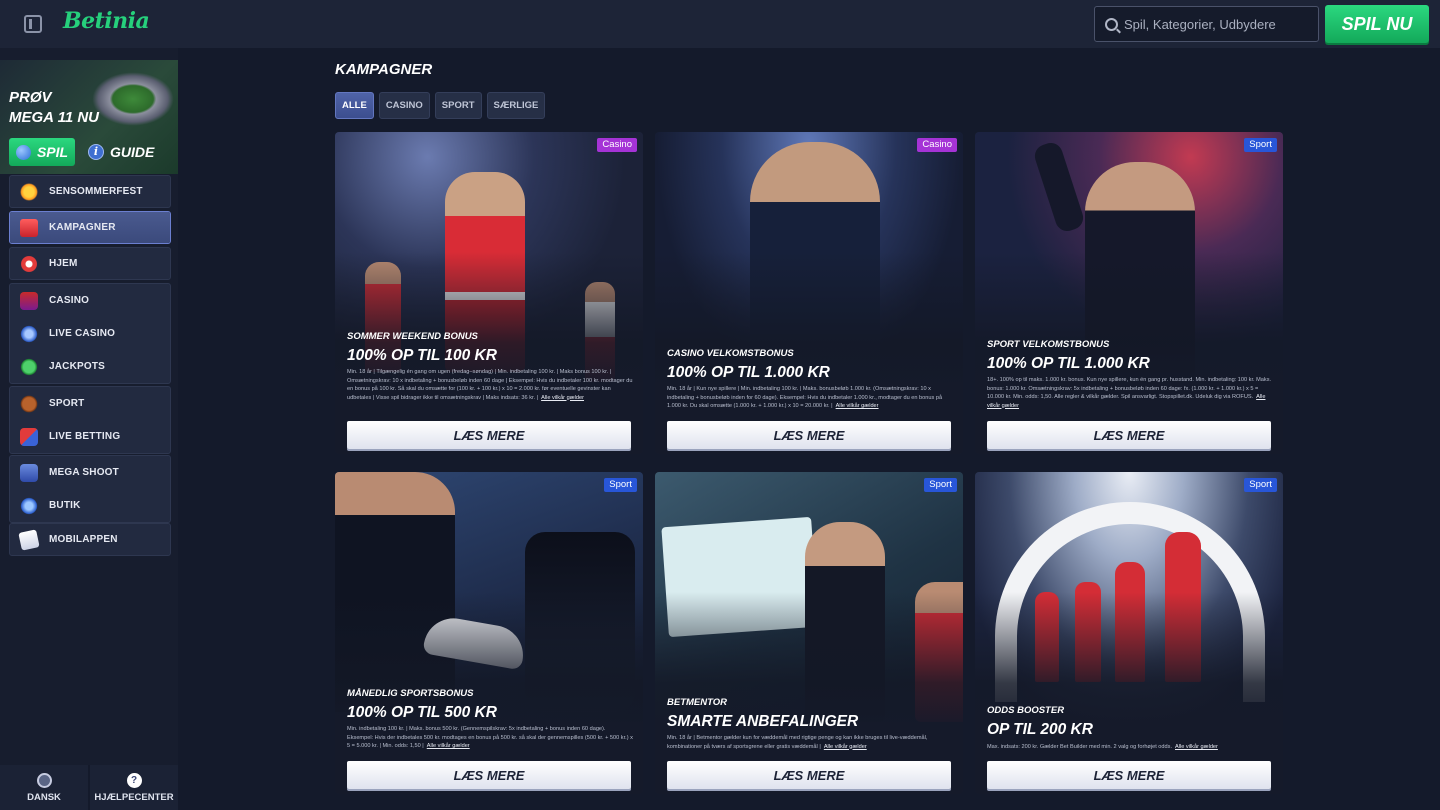 This screenshot has height=810, width=1440. I want to click on phone-icon, so click(29, 539).